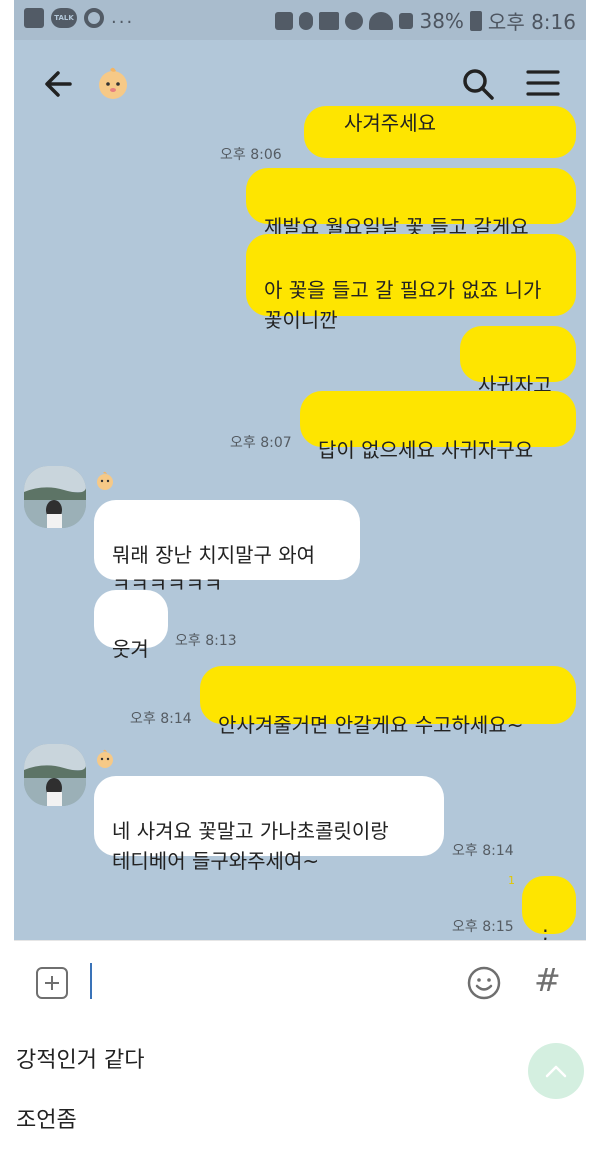 This screenshot has height=1173, width=600. What do you see at coordinates (206, 641) in the screenshot?
I see `message-time: 오후 8:13` at bounding box center [206, 641].